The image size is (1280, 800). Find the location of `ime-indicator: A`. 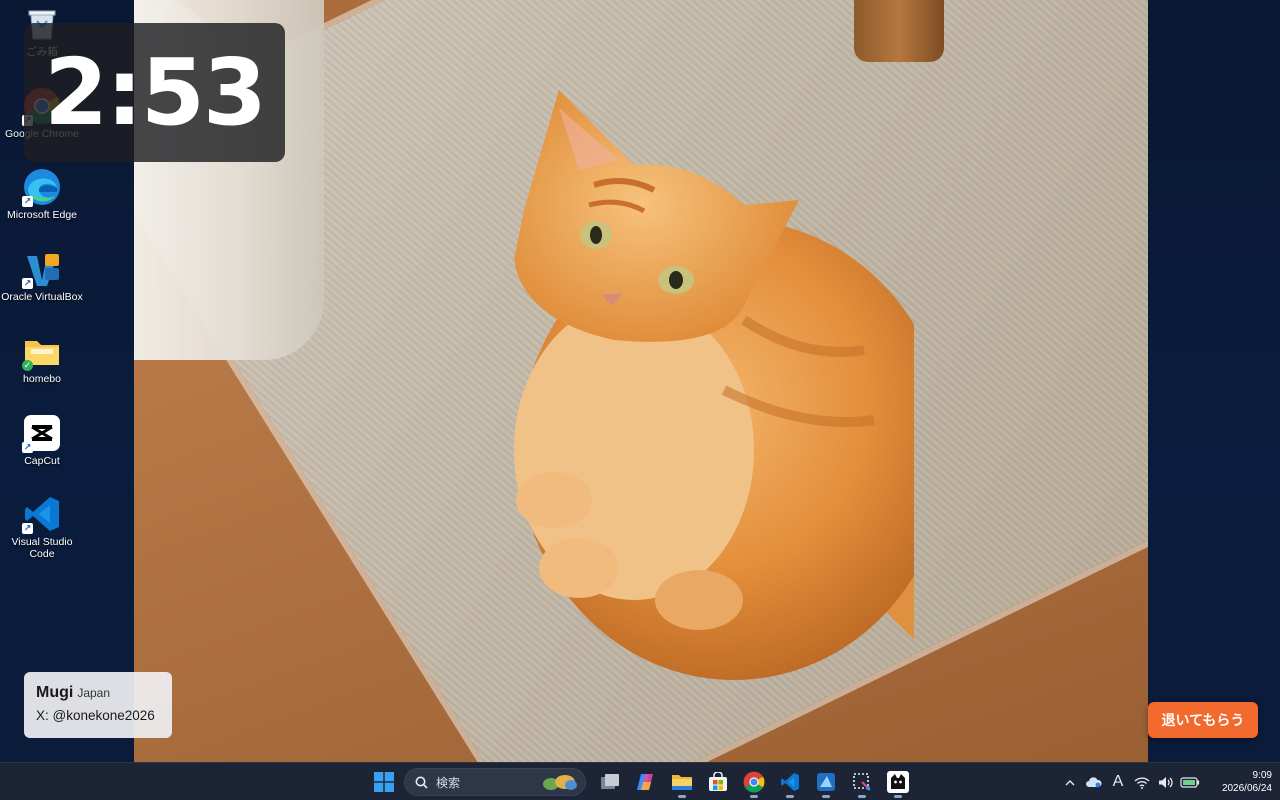

ime-indicator: A is located at coordinates (1118, 782).